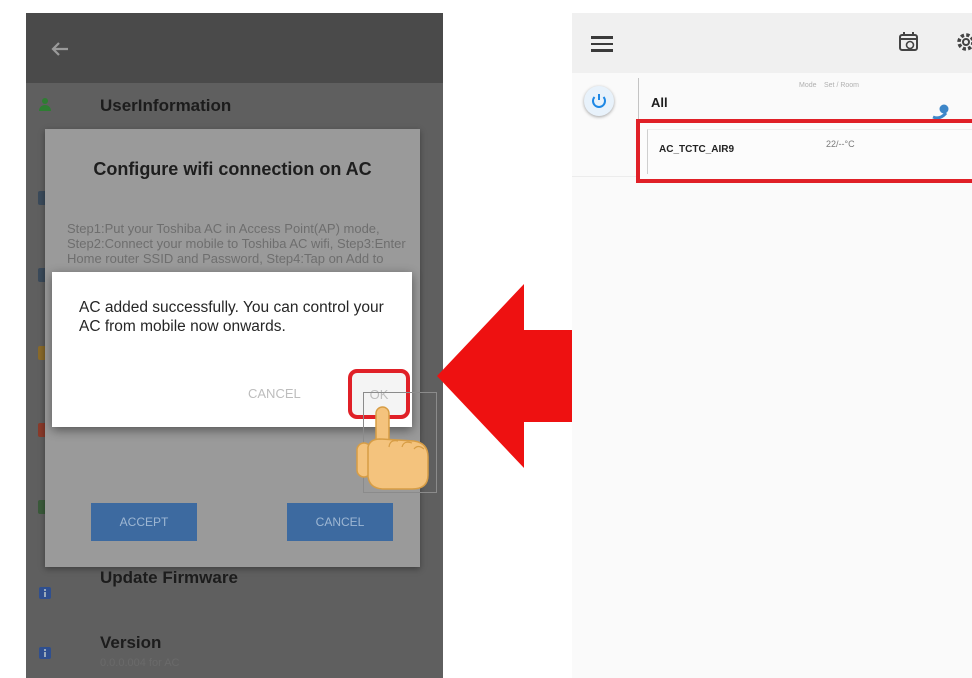 The height and width of the screenshot is (678, 972). Describe the element at coordinates (659, 102) in the screenshot. I see `group-label-all: All` at that location.